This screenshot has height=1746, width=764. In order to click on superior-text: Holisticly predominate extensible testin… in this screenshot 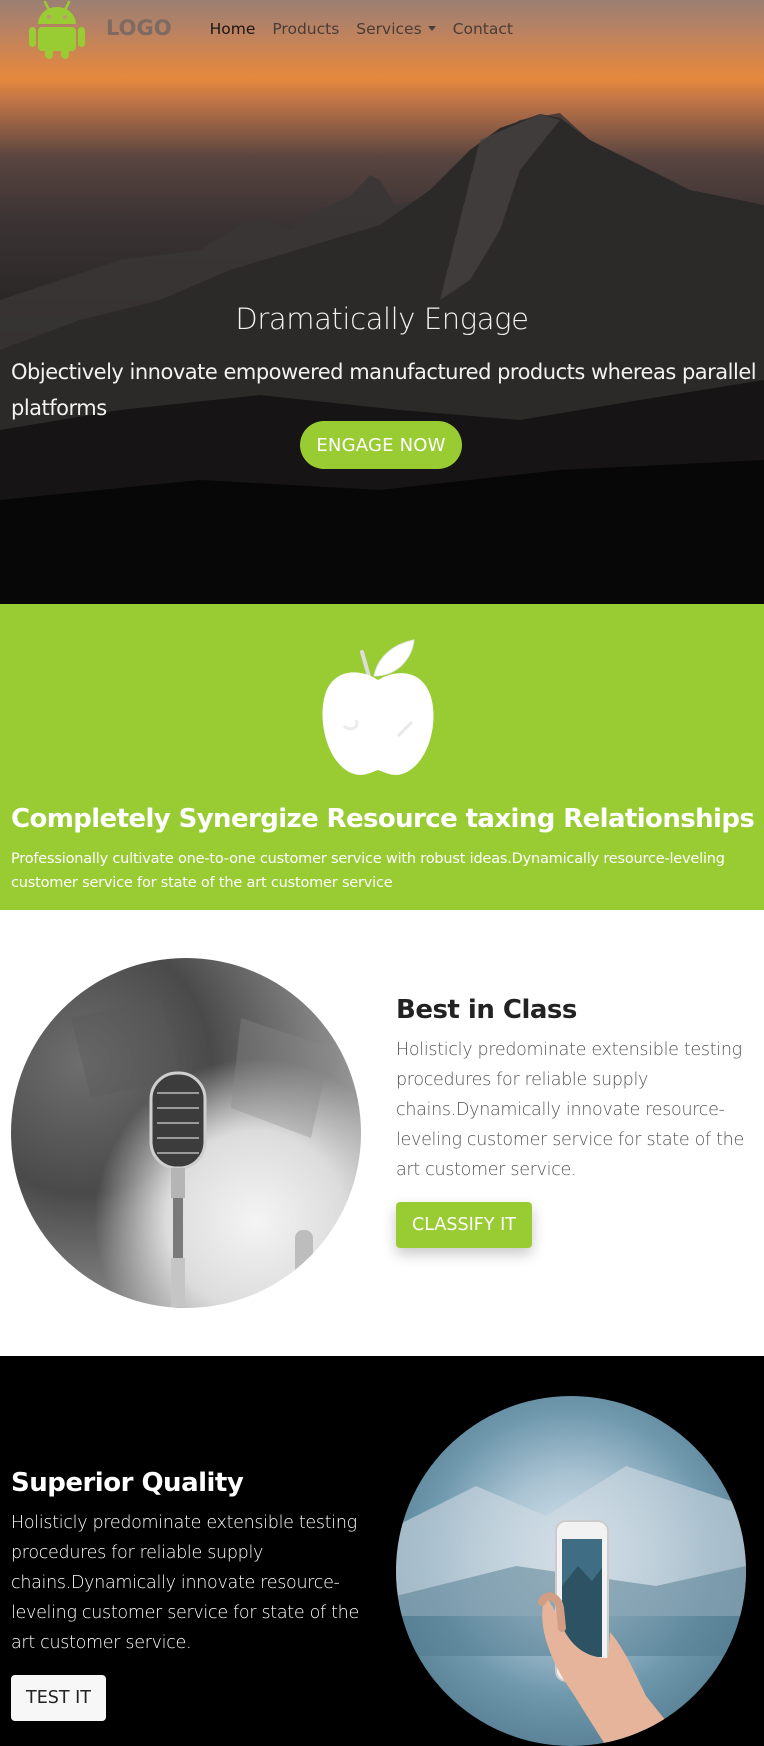, I will do `click(185, 1583)`.